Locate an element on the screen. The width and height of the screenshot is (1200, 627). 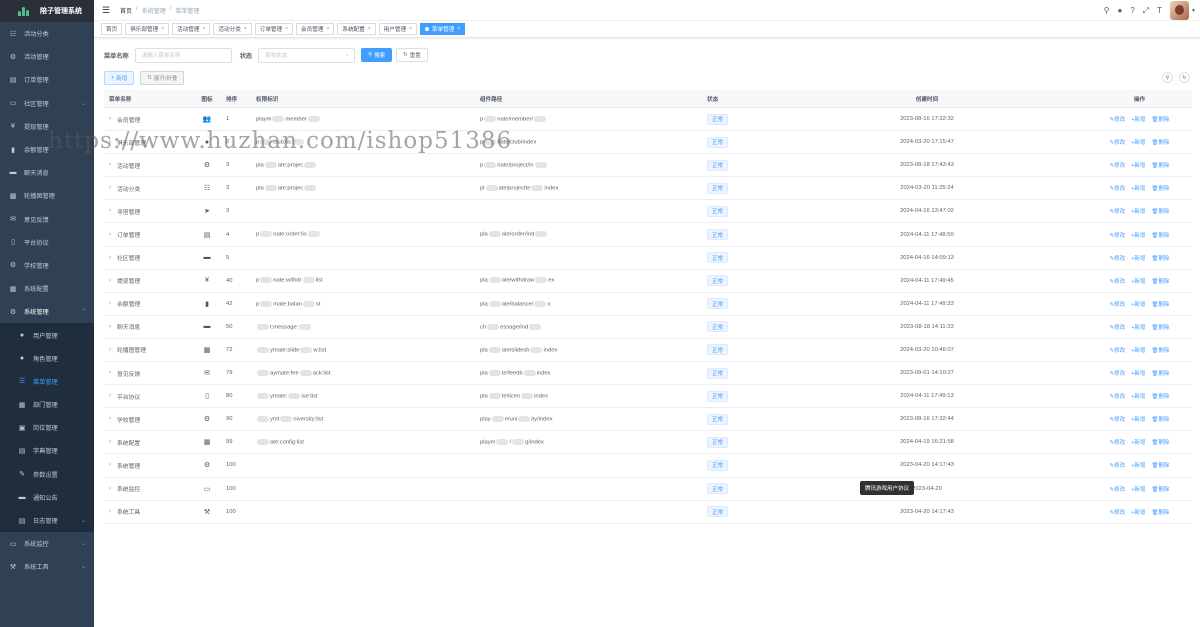
sidebar-item-document-2: ▤ 订单管理 is located at coordinates (47, 79).